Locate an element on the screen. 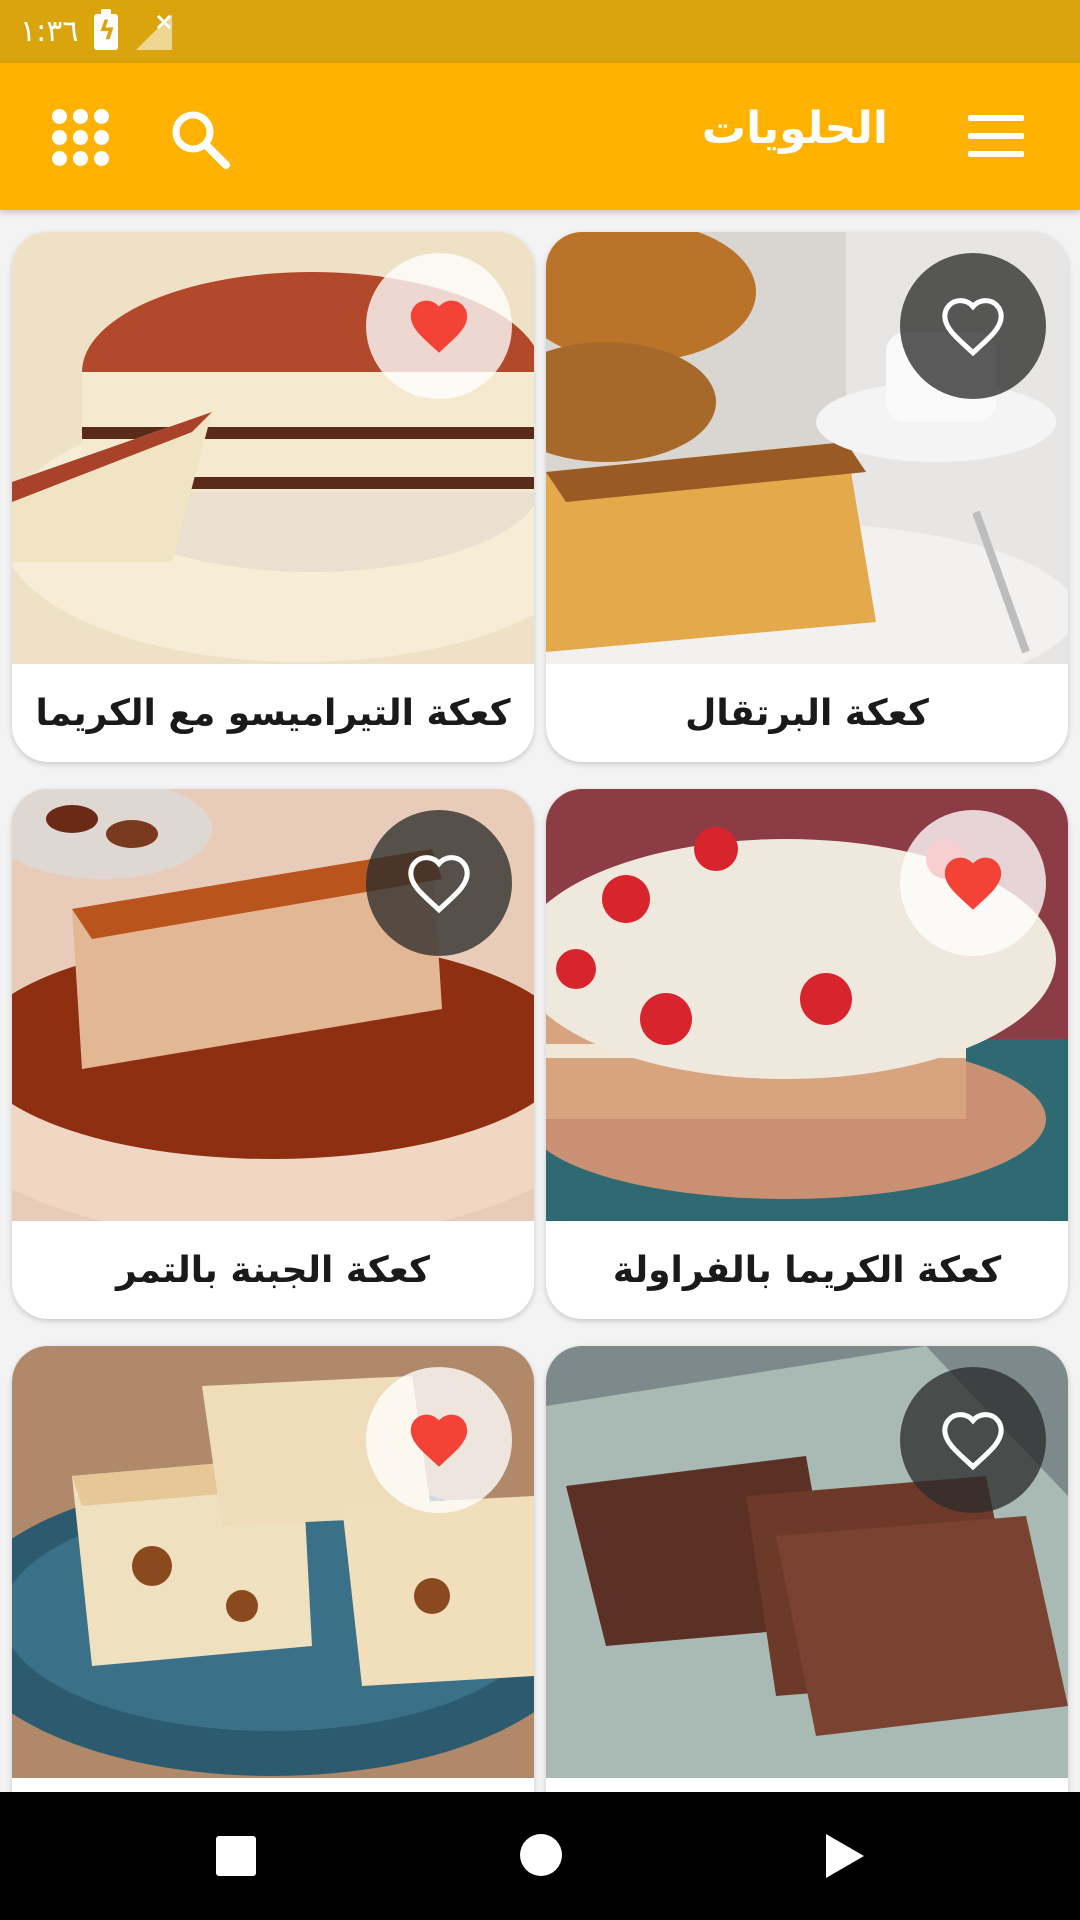 This screenshot has height=1920, width=1080. search-icon is located at coordinates (200, 139).